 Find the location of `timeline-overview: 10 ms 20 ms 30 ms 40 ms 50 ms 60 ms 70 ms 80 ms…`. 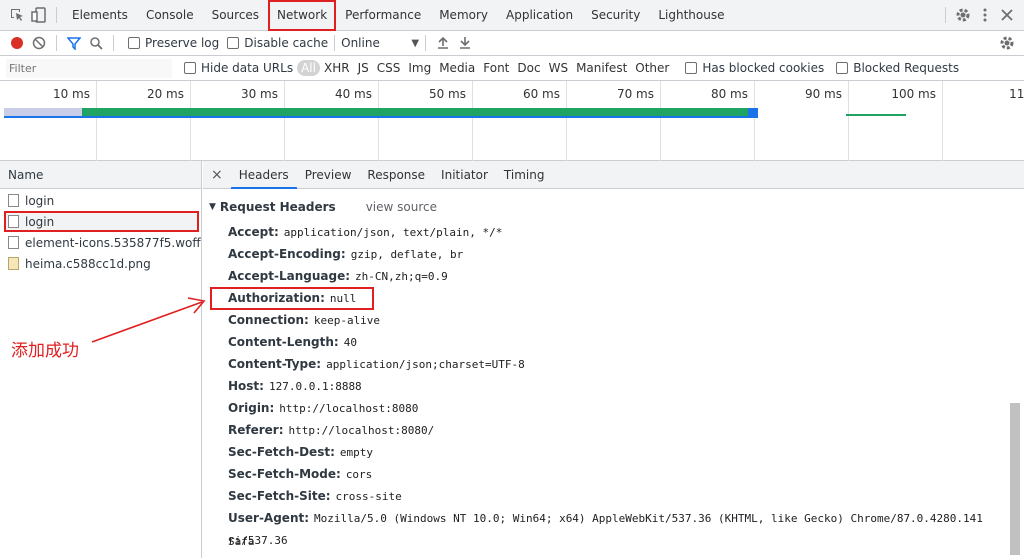

timeline-overview: 10 ms 20 ms 30 ms 40 ms 50 ms 60 ms 70 ms 80 ms… is located at coordinates (512, 121).